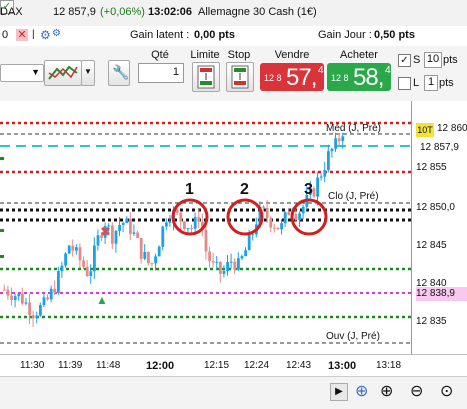  Describe the element at coordinates (431, 167) in the screenshot. I see `y-tick: 12 855` at that location.